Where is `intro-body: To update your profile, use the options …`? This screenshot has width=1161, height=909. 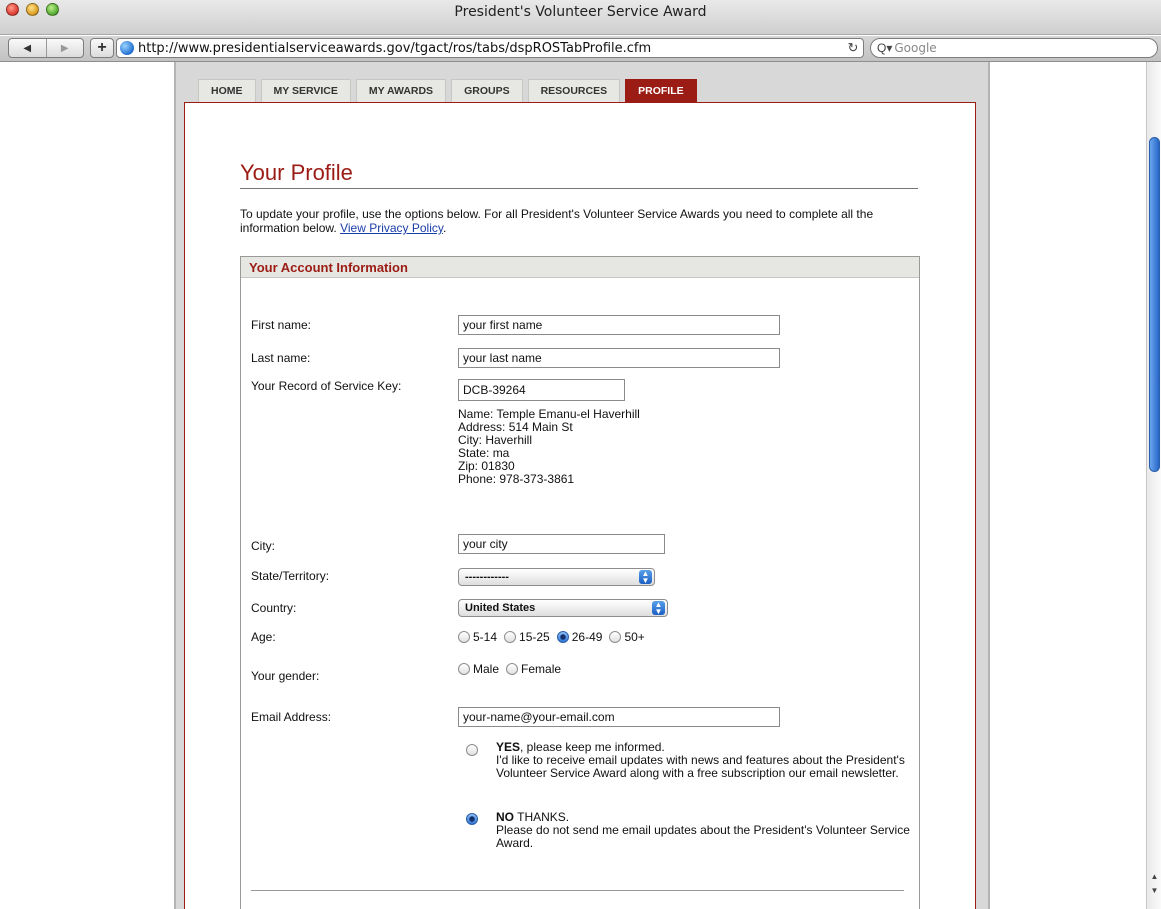
intro-body: To update your profile, use the options … is located at coordinates (557, 221).